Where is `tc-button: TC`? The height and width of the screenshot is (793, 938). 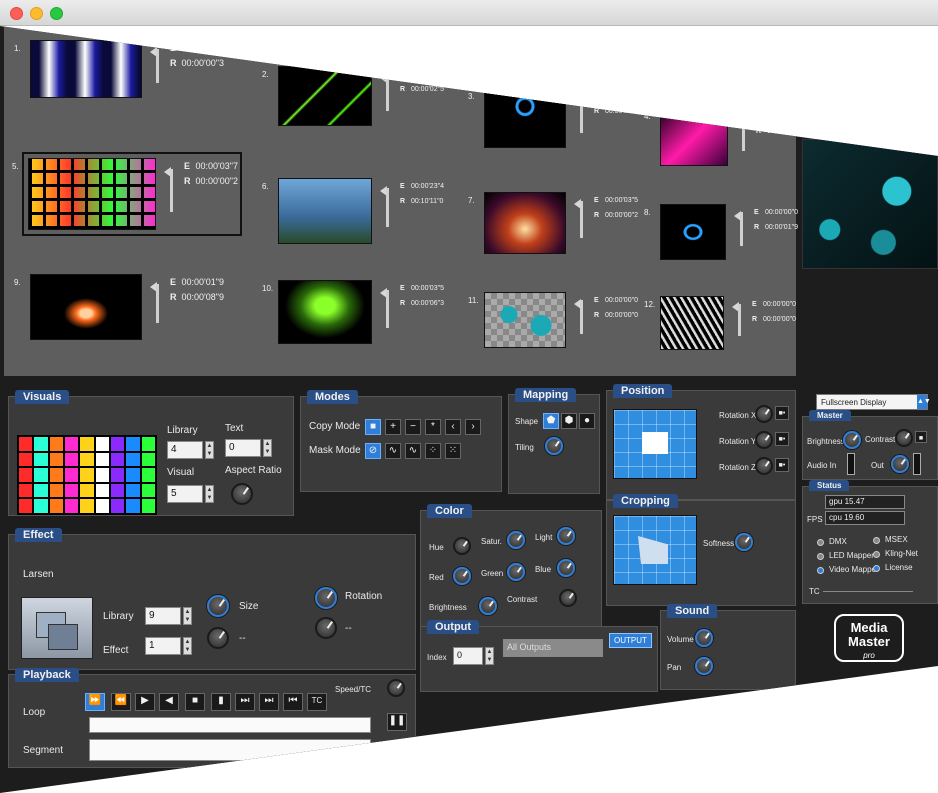
tc-button: TC is located at coordinates (317, 702).